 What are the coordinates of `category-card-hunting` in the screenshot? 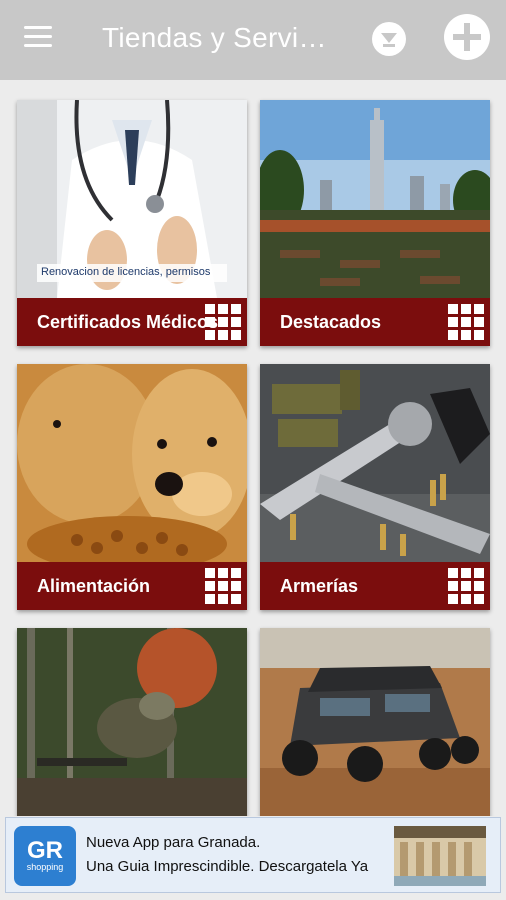 It's located at (132, 722).